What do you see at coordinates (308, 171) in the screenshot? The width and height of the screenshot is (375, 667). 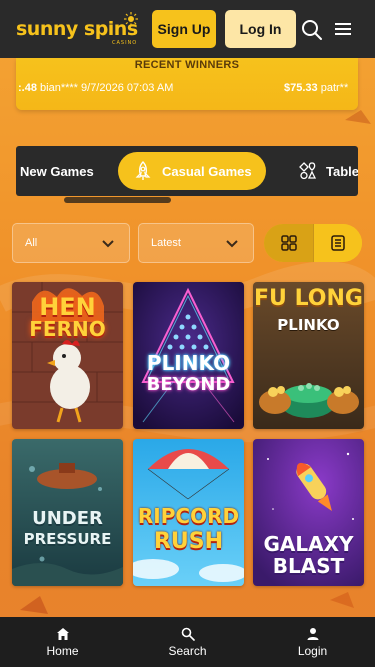 I see `cards-icon` at bounding box center [308, 171].